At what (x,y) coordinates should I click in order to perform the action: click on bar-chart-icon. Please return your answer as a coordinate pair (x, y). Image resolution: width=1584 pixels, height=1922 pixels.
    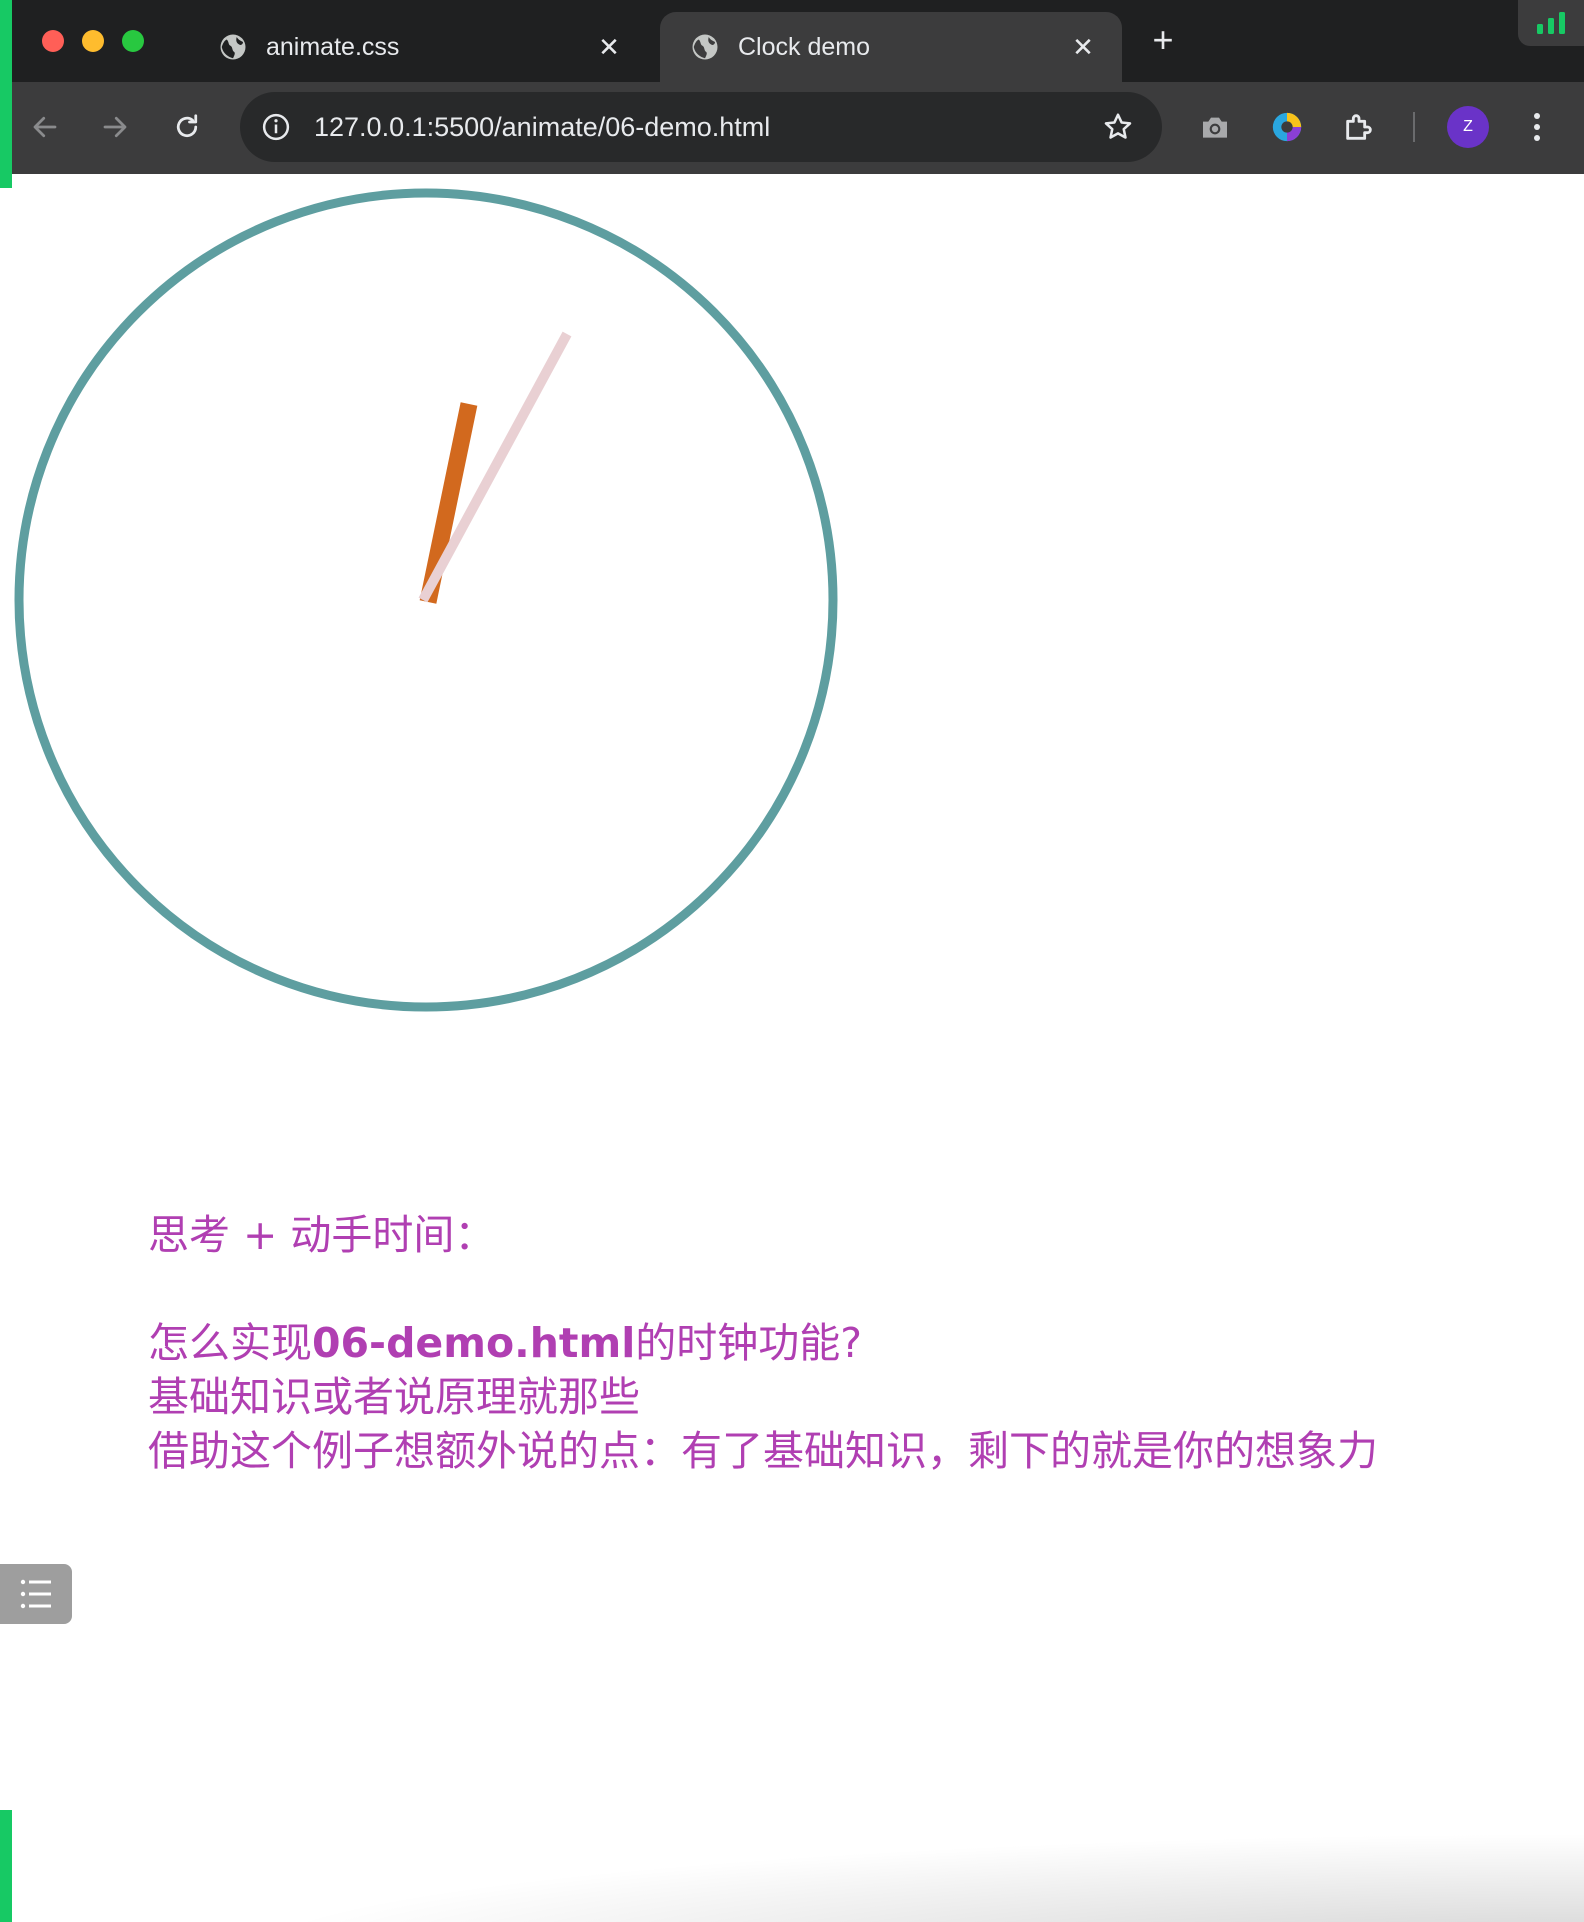
    Looking at the image, I should click on (1551, 23).